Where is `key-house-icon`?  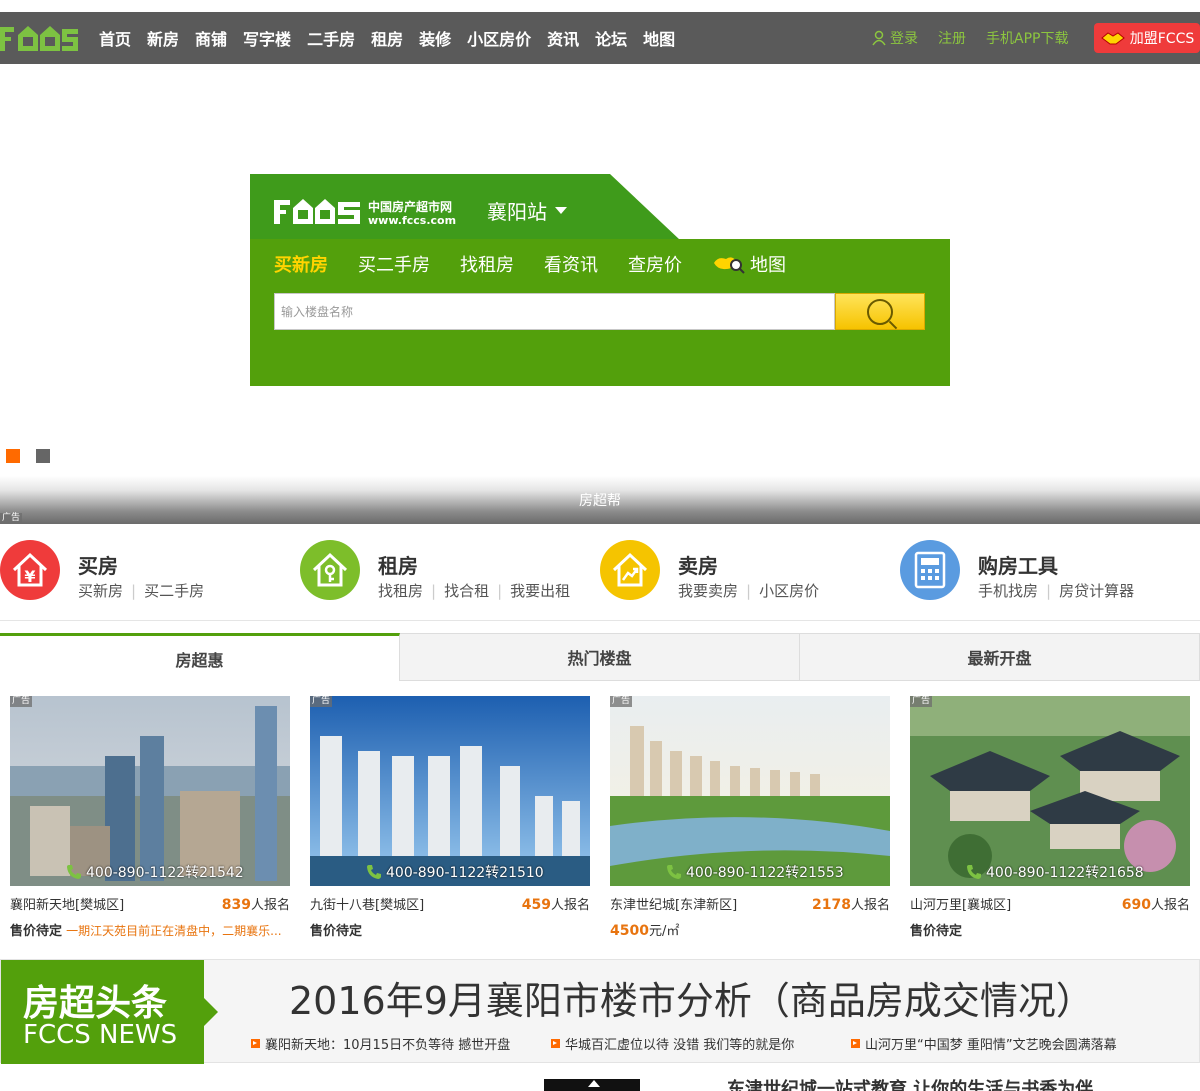 key-house-icon is located at coordinates (330, 570).